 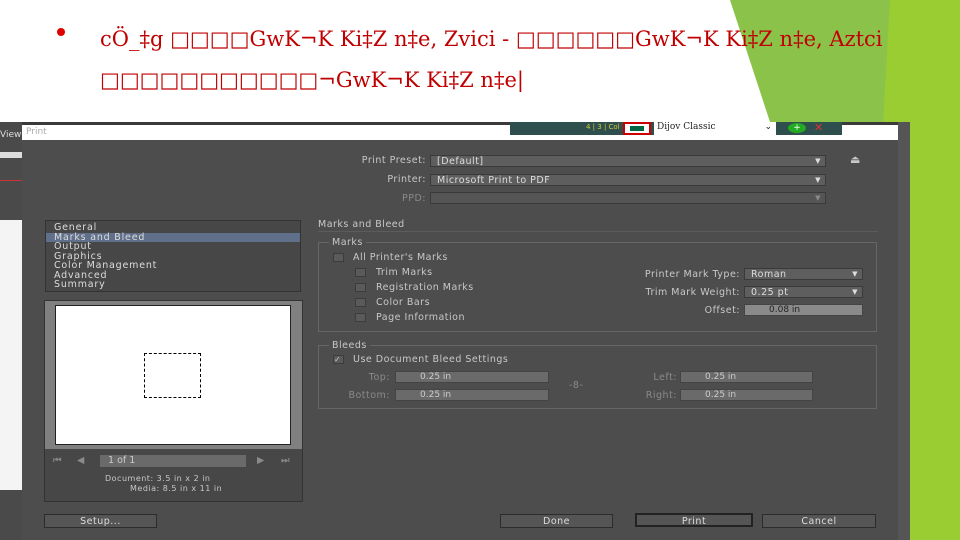 I want to click on top-field: 0.25 in, so click(x=472, y=377).